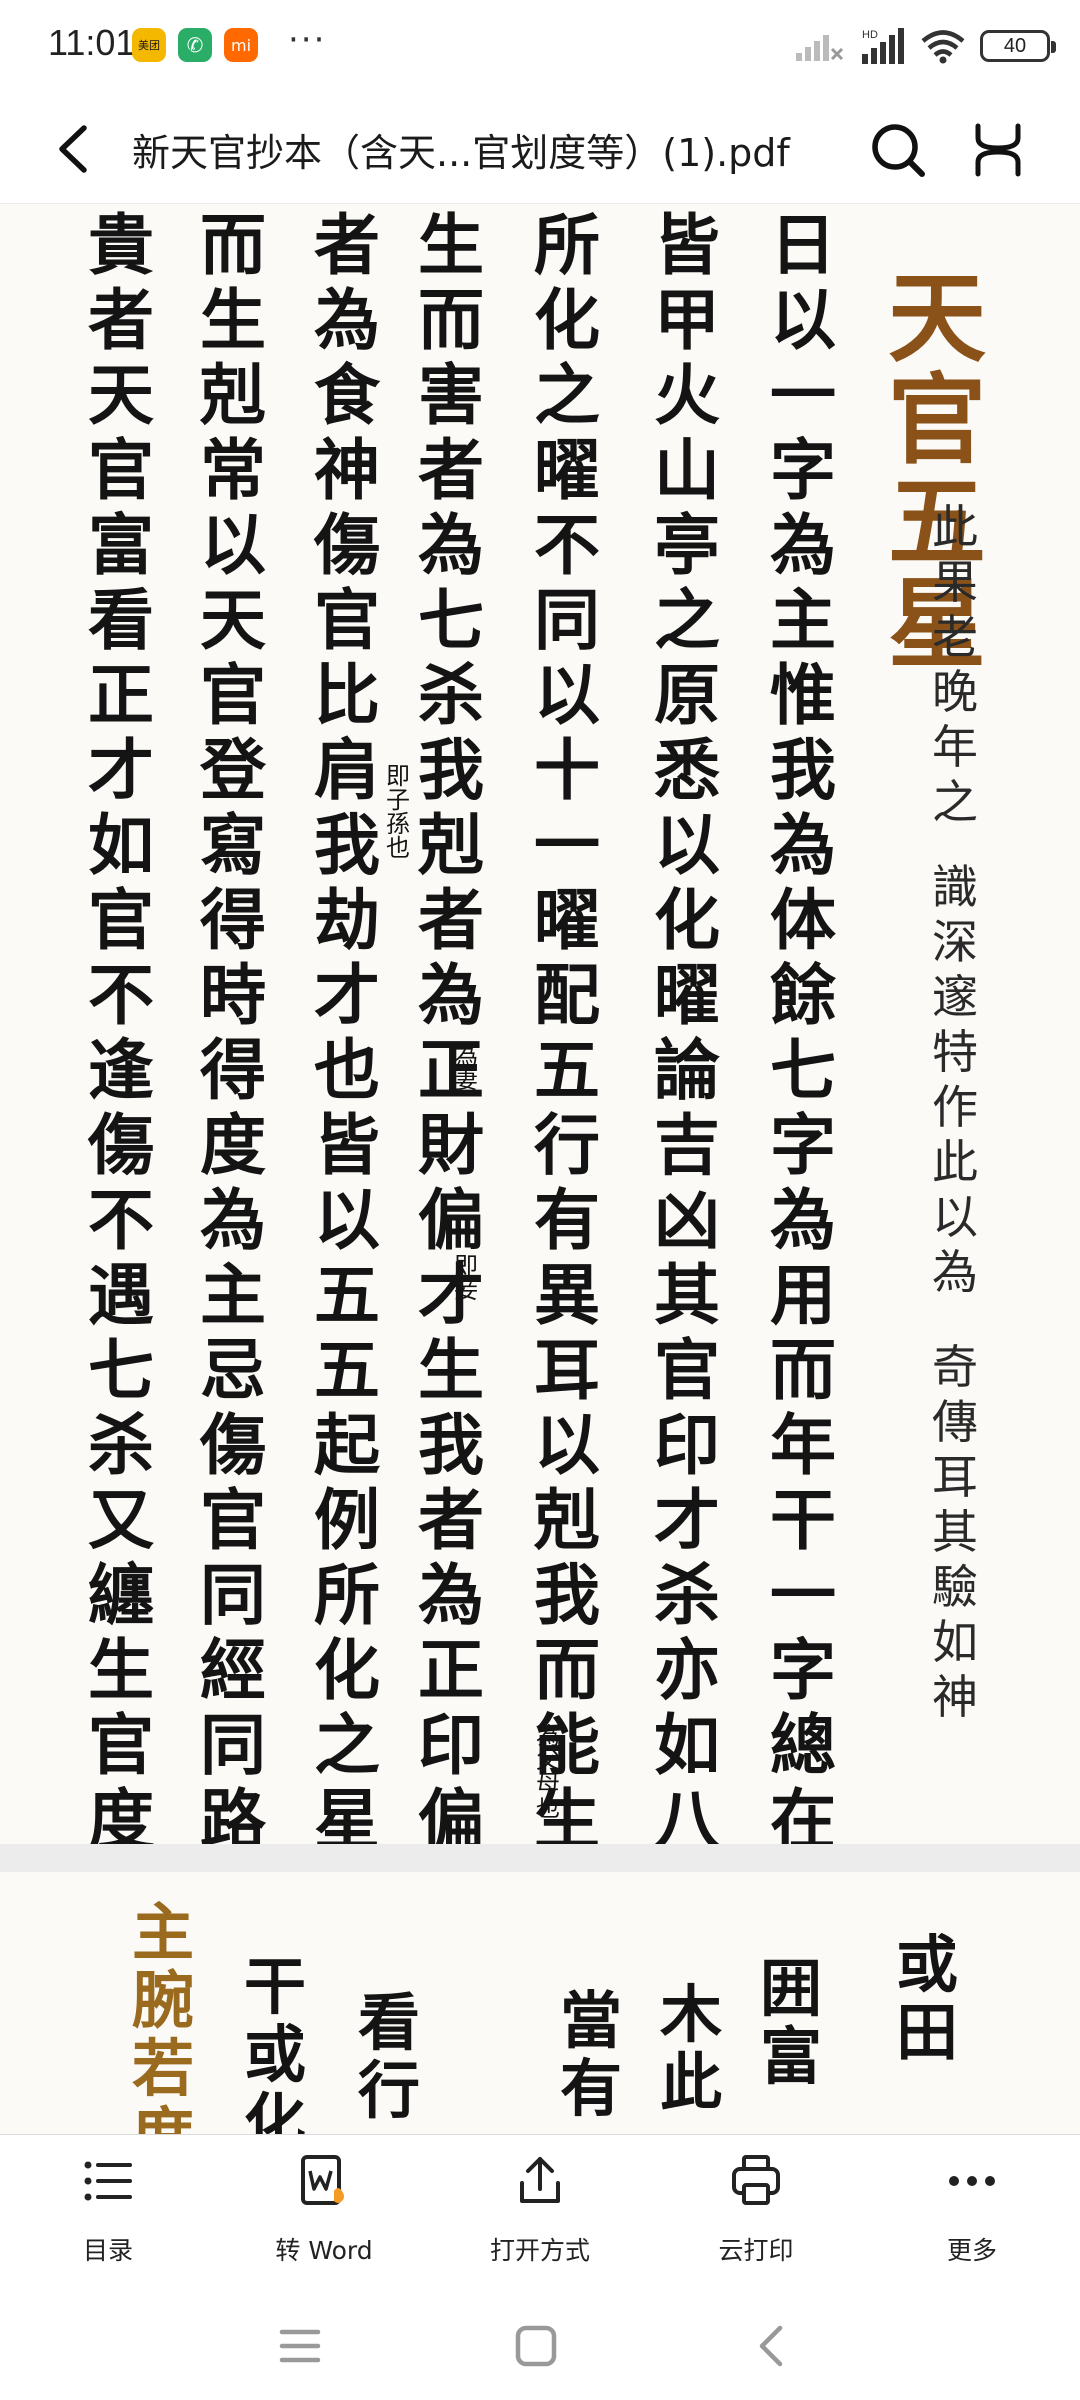  What do you see at coordinates (756, 2250) in the screenshot?
I see `toolbar-cloud-print-label: 云打印` at bounding box center [756, 2250].